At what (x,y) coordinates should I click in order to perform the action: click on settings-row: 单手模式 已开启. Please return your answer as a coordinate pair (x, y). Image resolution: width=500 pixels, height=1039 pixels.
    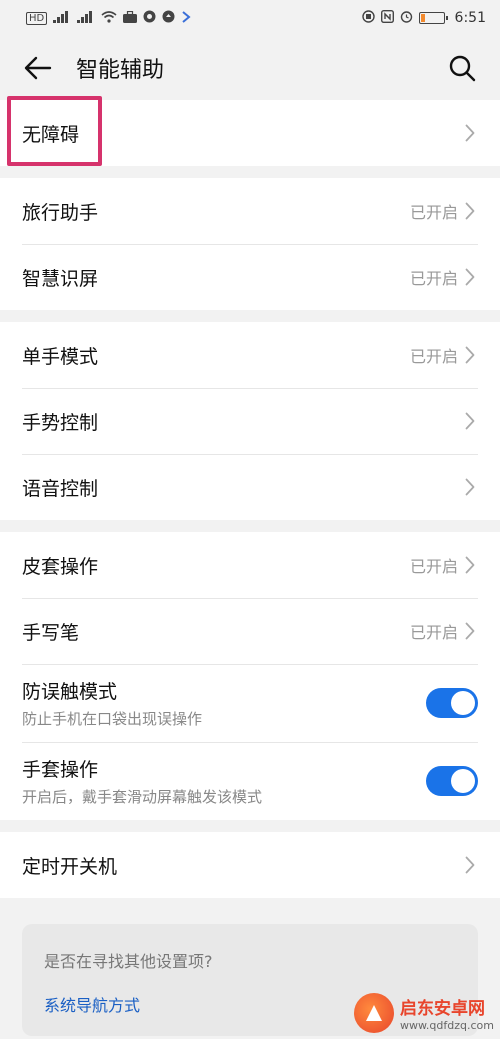
    Looking at the image, I should click on (250, 355).